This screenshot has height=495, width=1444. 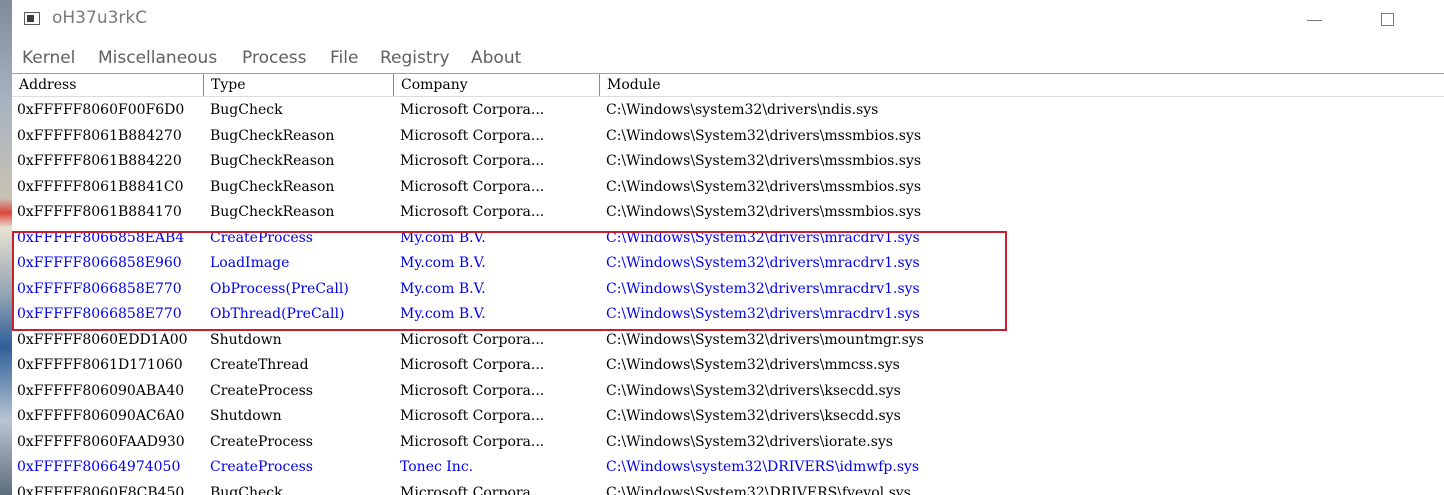 I want to click on column-header-company: Company, so click(x=497, y=85).